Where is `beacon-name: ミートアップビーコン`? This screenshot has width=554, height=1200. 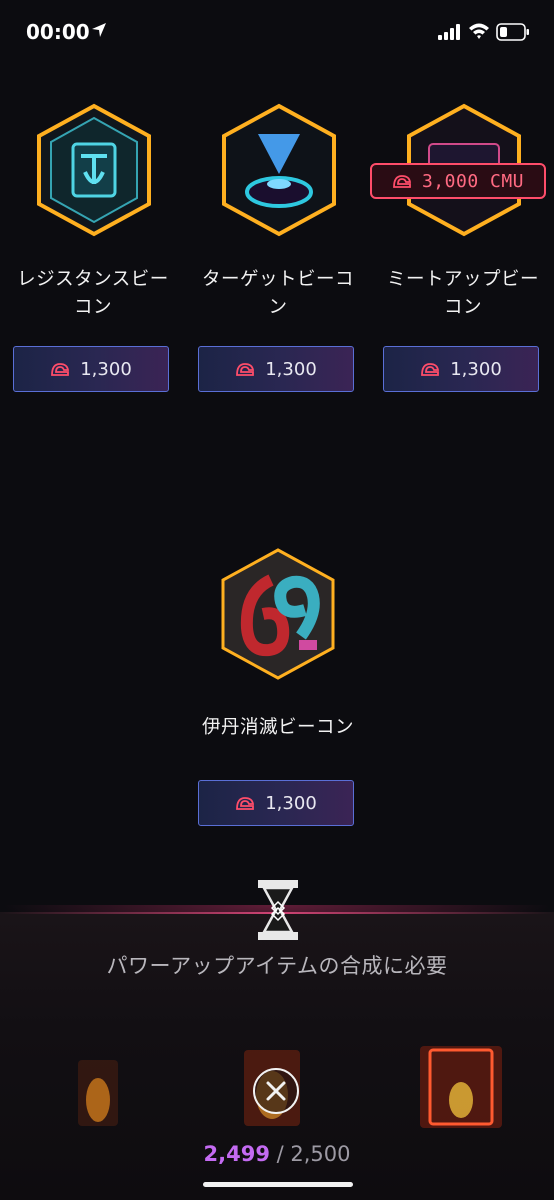
beacon-name: ミートアップビーコン is located at coordinates (462, 293).